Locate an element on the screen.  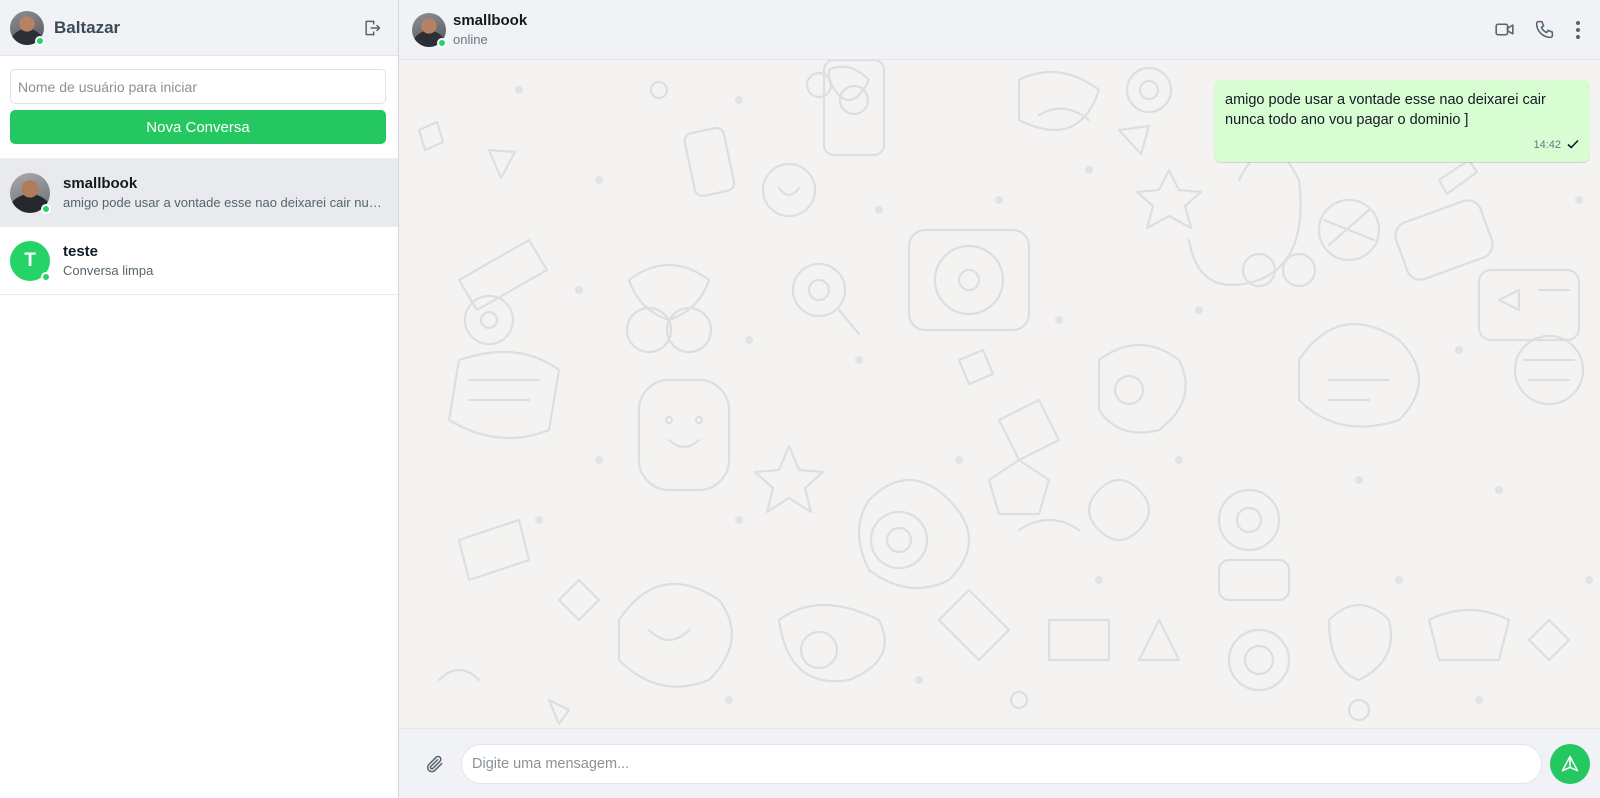
message-input is located at coordinates (1001, 763).